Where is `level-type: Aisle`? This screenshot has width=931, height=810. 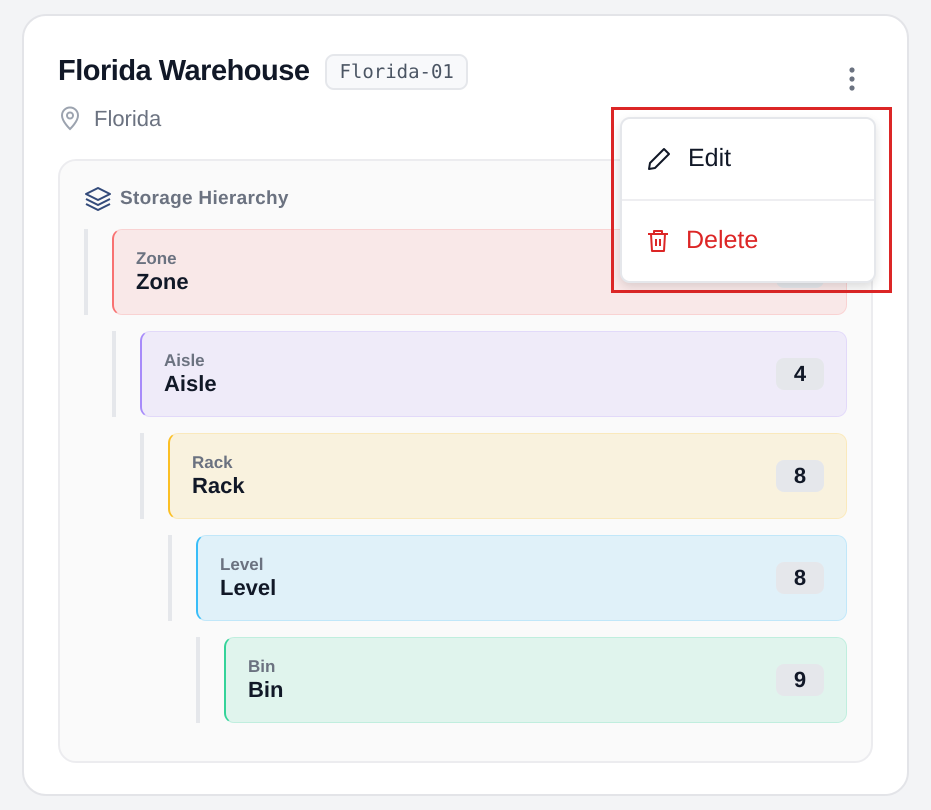 level-type: Aisle is located at coordinates (185, 360).